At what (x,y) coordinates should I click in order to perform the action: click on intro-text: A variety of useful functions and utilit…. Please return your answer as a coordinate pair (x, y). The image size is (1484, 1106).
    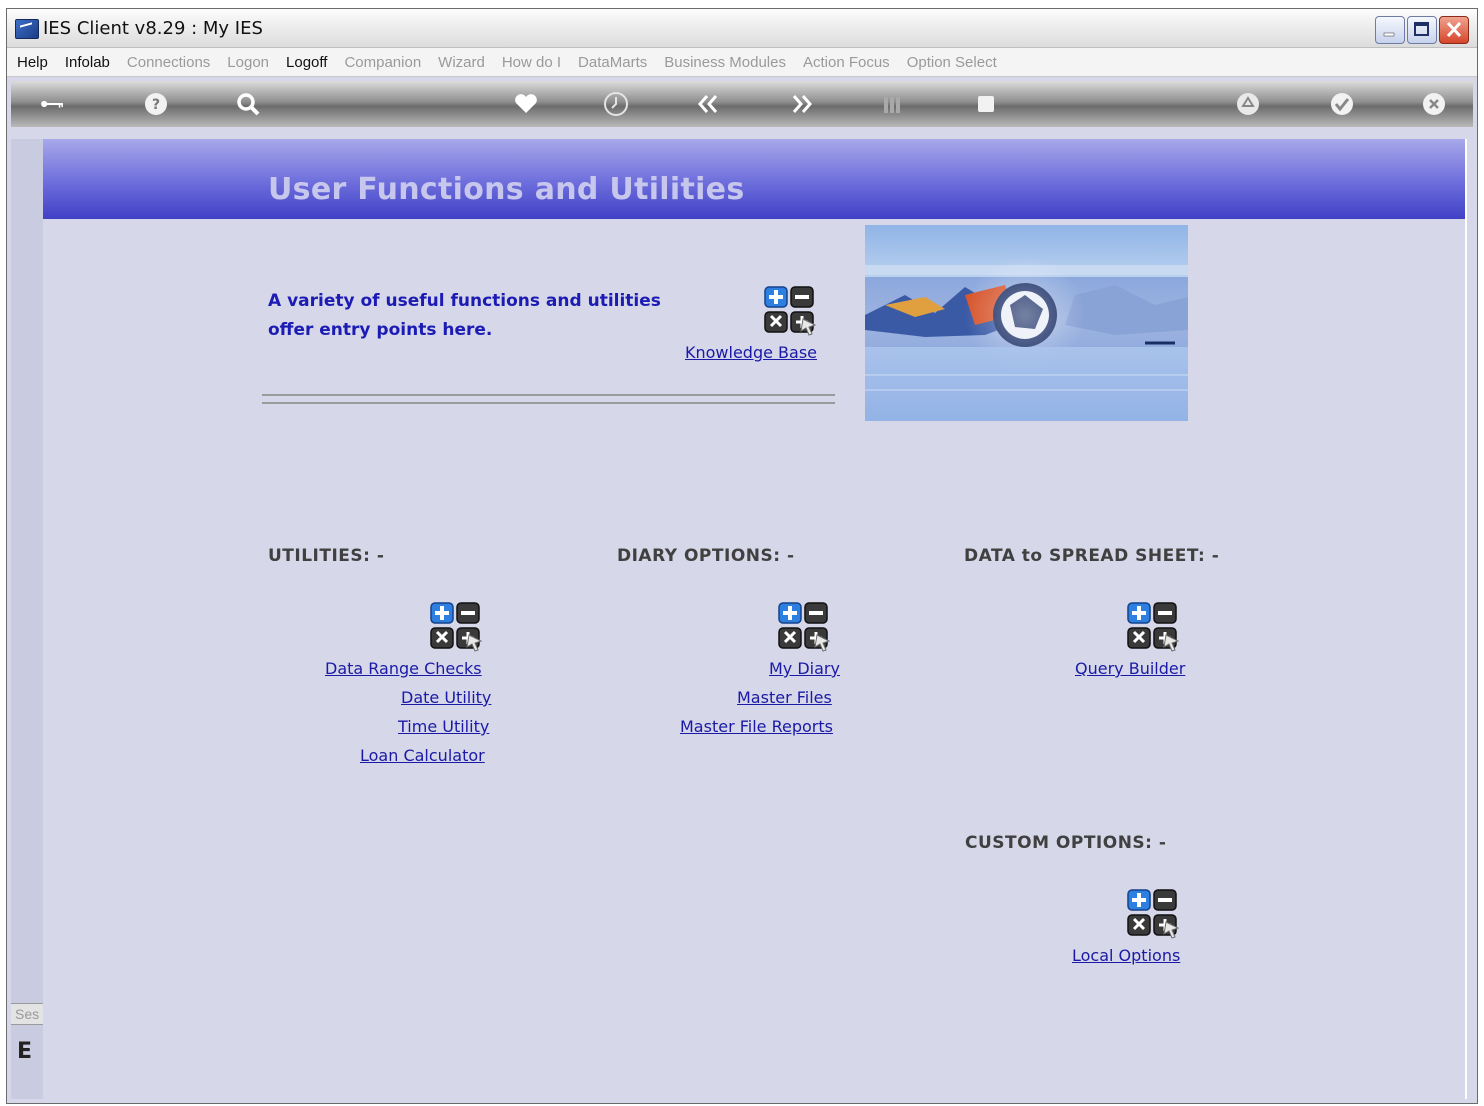
    Looking at the image, I should click on (464, 316).